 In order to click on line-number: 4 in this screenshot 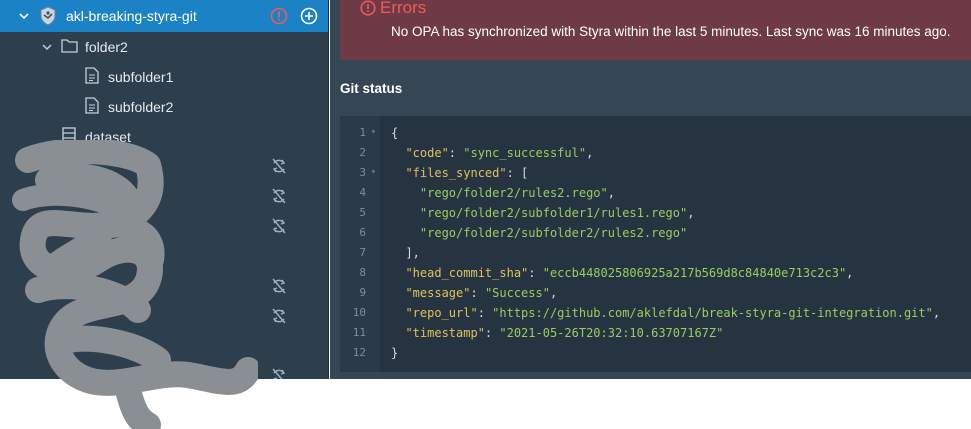, I will do `click(362, 192)`.